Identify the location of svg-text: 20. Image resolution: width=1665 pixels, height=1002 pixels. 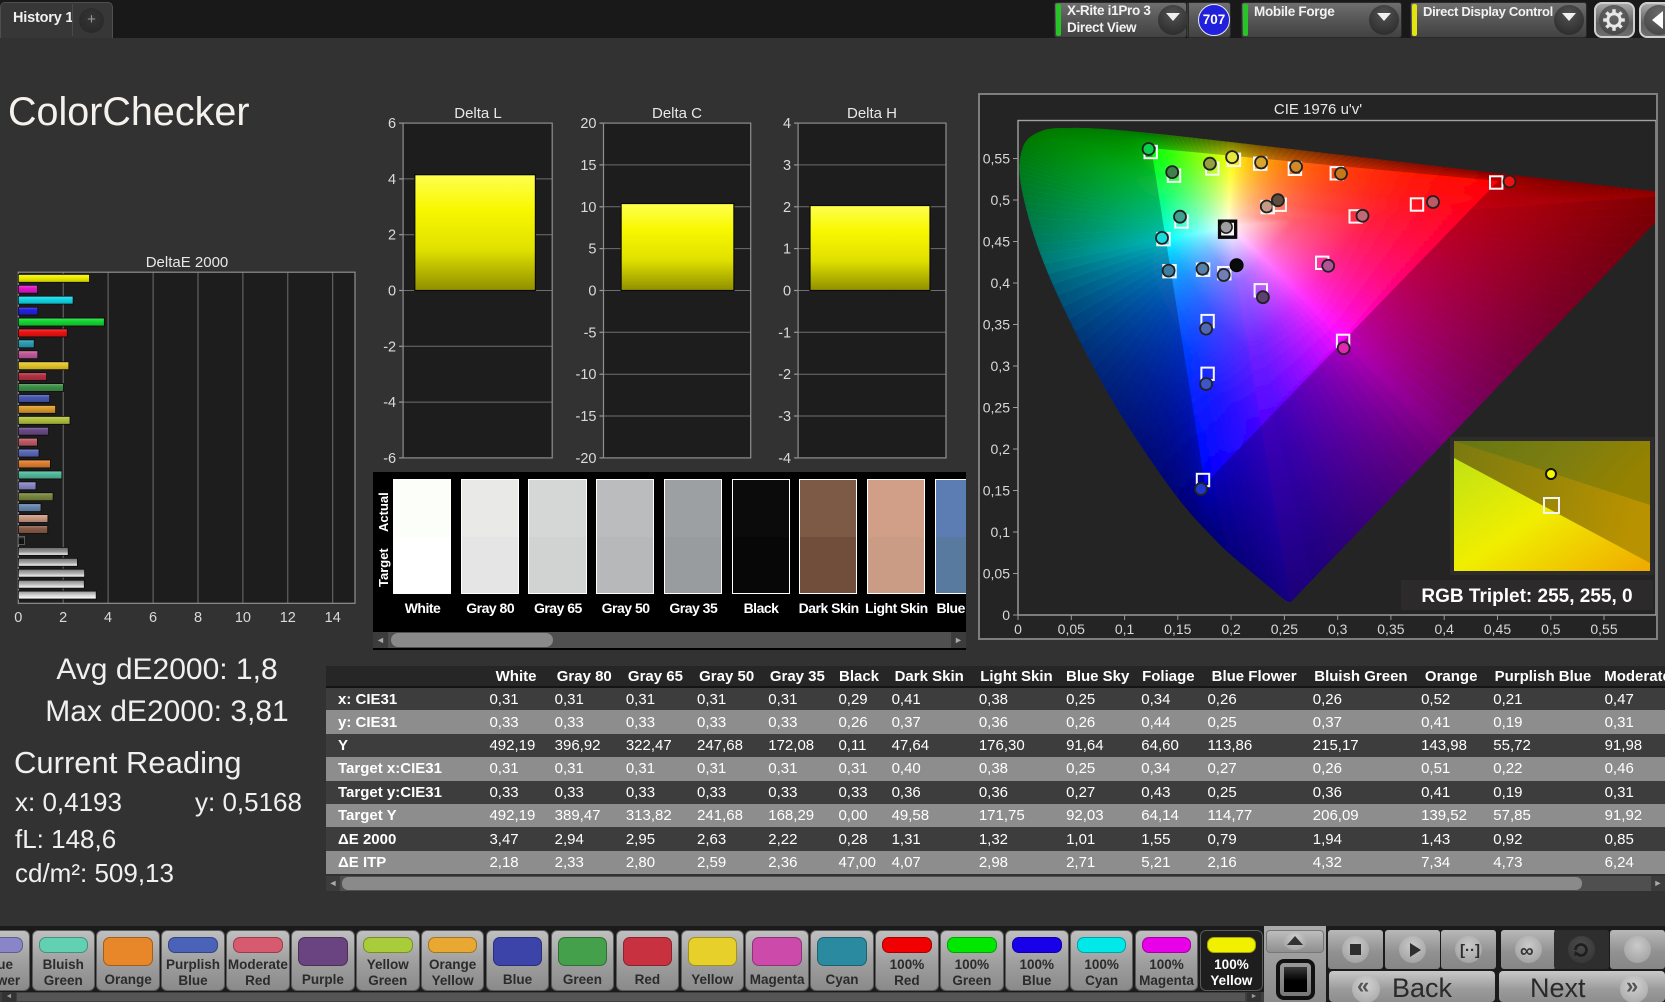
(588, 124).